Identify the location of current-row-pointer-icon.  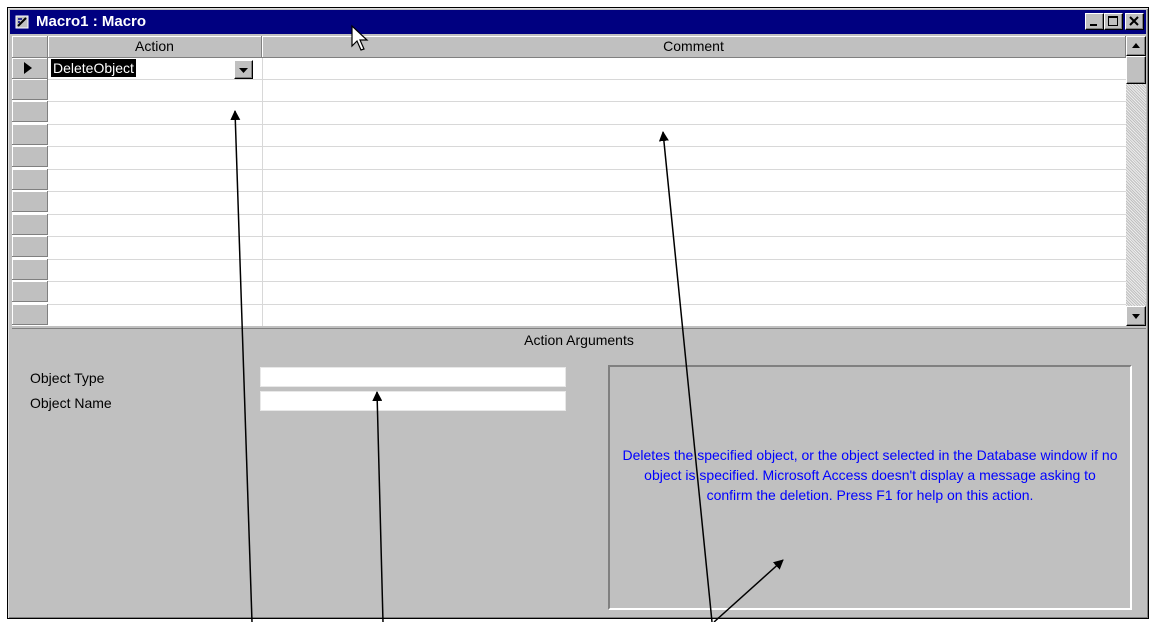
(28, 68).